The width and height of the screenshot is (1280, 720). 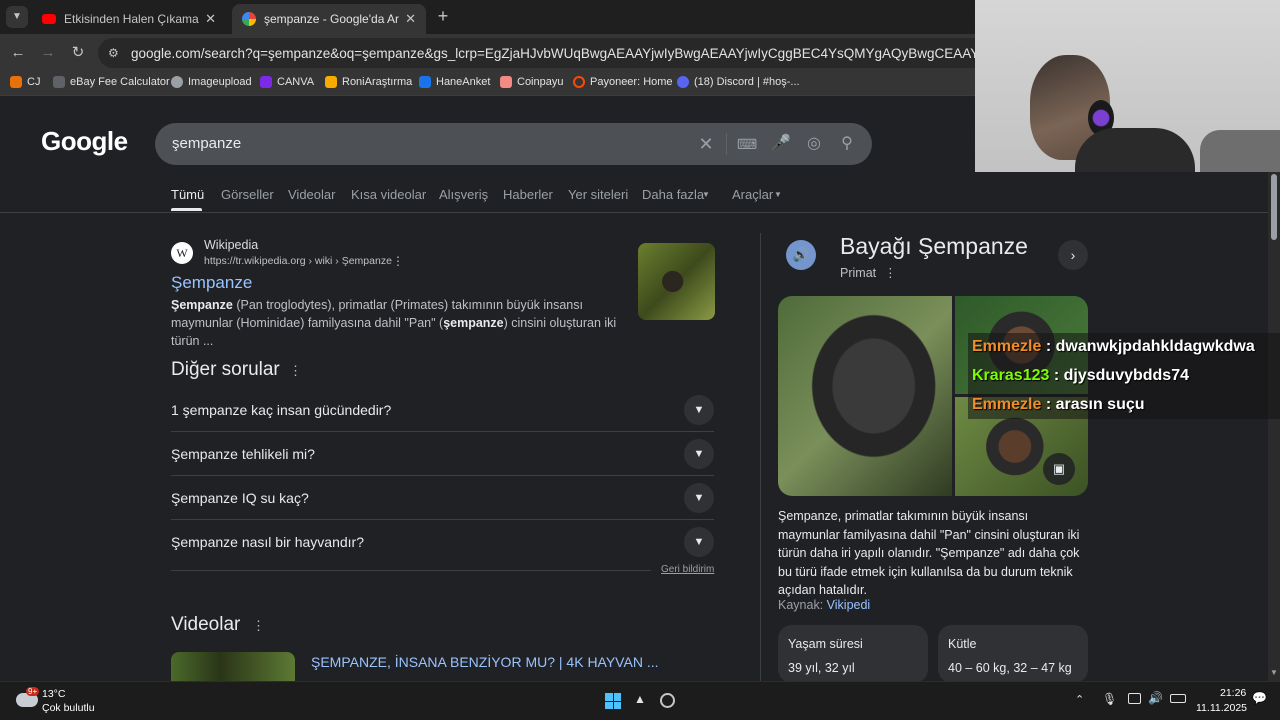 What do you see at coordinates (1178, 698) in the screenshot?
I see `battery-icon` at bounding box center [1178, 698].